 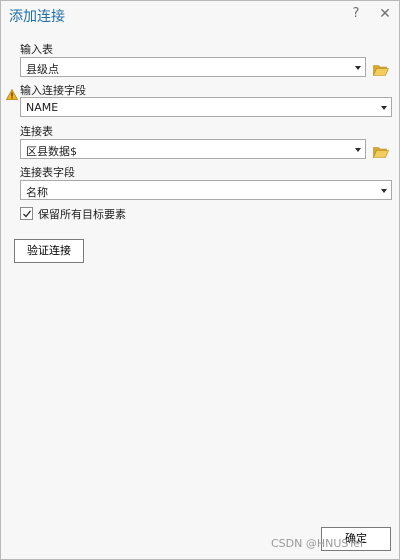 I want to click on join-table-field-value: 名称, so click(x=37, y=192).